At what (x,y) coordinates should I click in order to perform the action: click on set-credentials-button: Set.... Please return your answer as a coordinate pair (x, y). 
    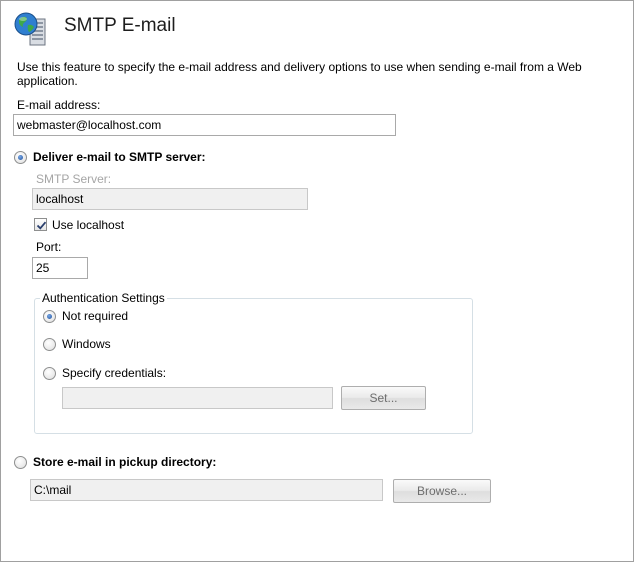
    Looking at the image, I should click on (383, 398).